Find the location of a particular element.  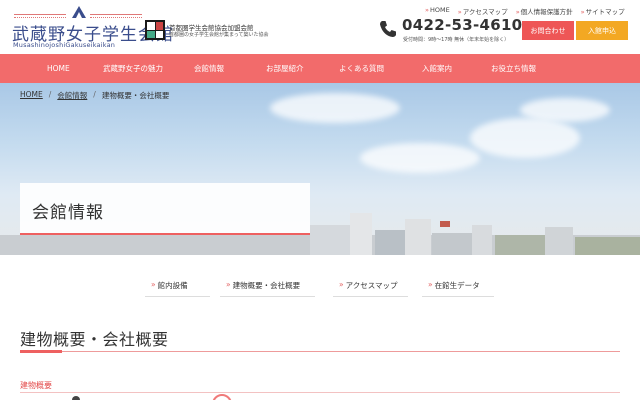

breadcrumb: HOME / 会館情報 / 建物概要・会社概要 is located at coordinates (94, 95).